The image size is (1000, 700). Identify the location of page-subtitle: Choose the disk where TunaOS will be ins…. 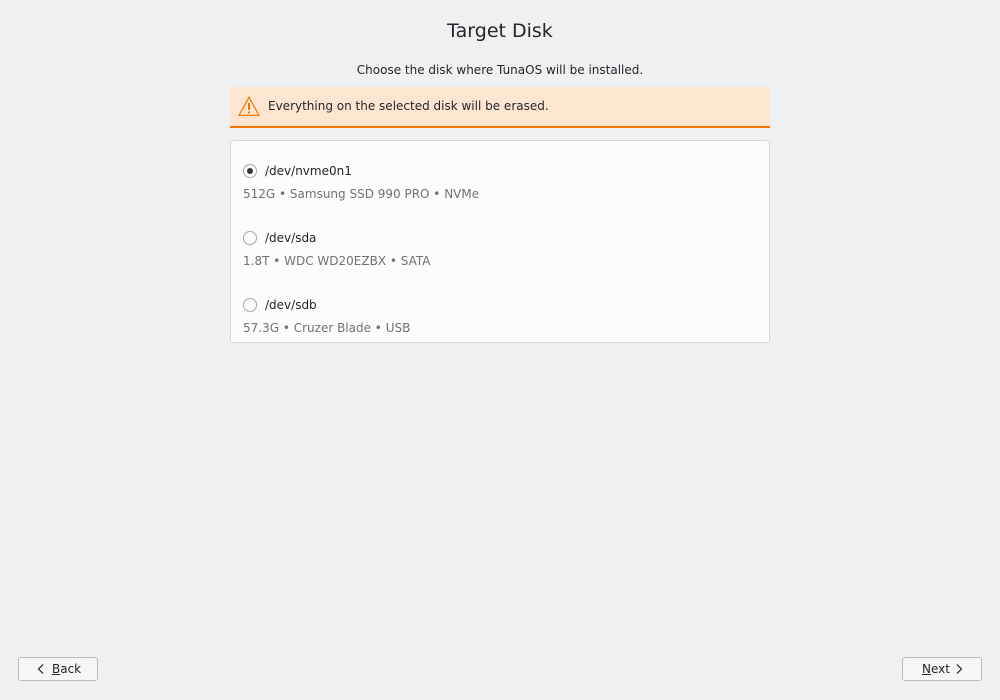
(500, 70).